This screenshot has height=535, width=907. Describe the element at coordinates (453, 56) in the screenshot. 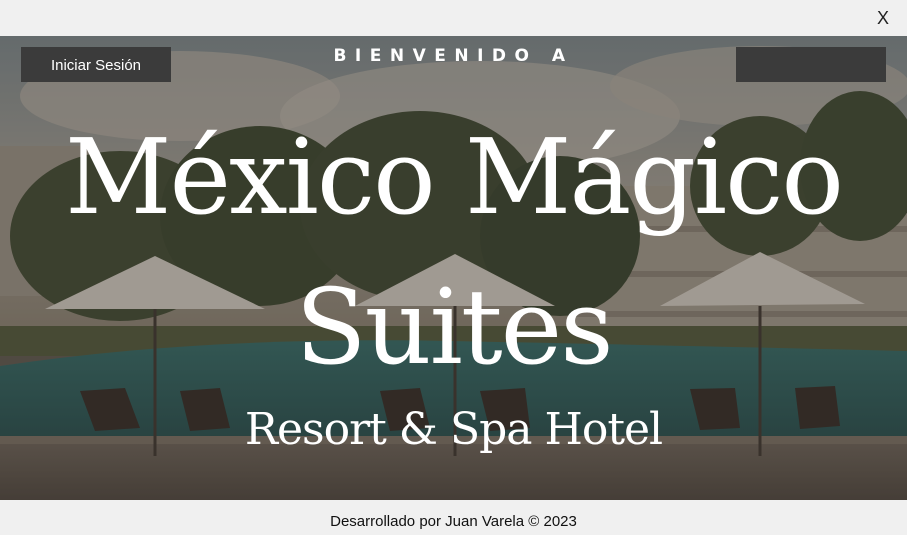

I see `welcome-heading: BIENVENIDO A` at that location.